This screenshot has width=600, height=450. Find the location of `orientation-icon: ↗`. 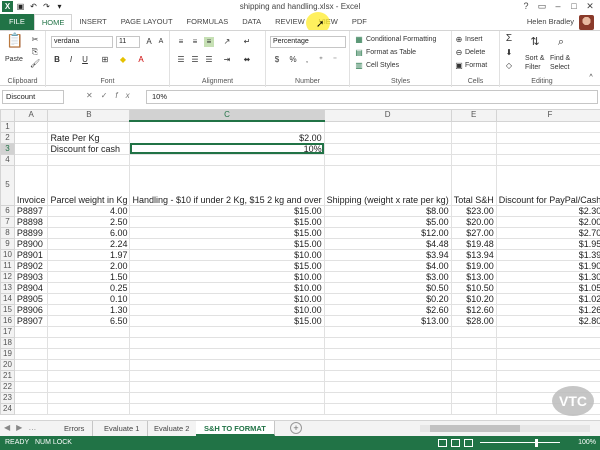

orientation-icon: ↗ is located at coordinates (227, 42).